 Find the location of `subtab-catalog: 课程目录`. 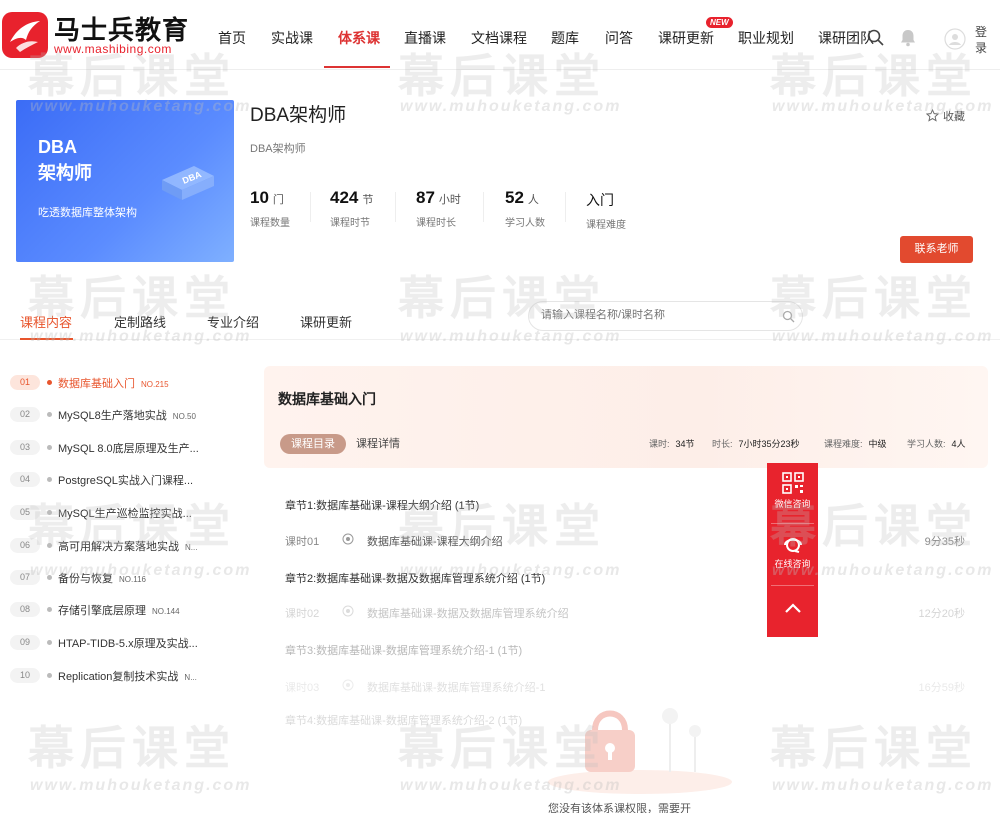

subtab-catalog: 课程目录 is located at coordinates (313, 444).